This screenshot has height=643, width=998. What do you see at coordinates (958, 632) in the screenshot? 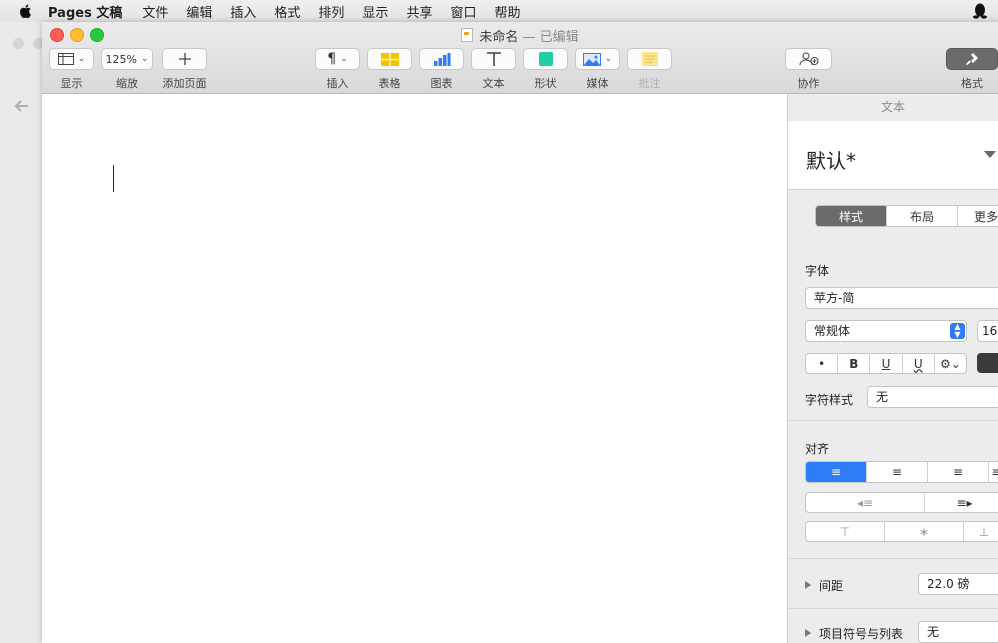
I see `bullets-select: 无` at bounding box center [958, 632].